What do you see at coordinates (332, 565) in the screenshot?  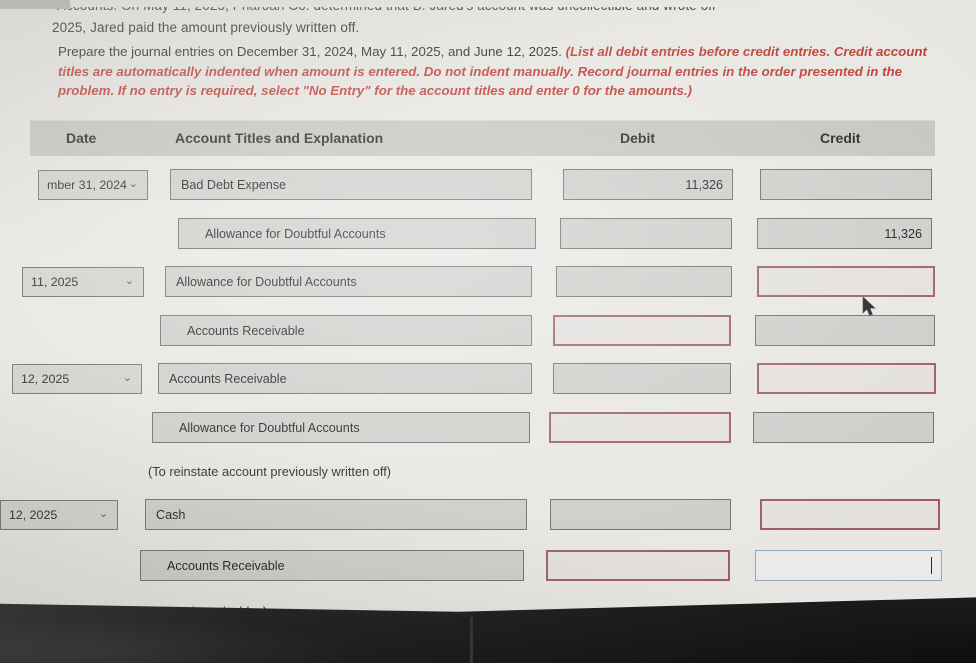 I see `account-title-field-8: Accounts Receivable` at bounding box center [332, 565].